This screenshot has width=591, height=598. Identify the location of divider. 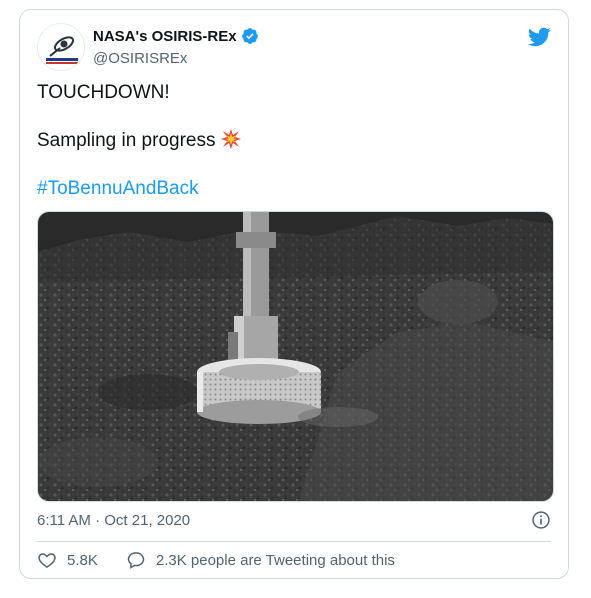
(294, 541).